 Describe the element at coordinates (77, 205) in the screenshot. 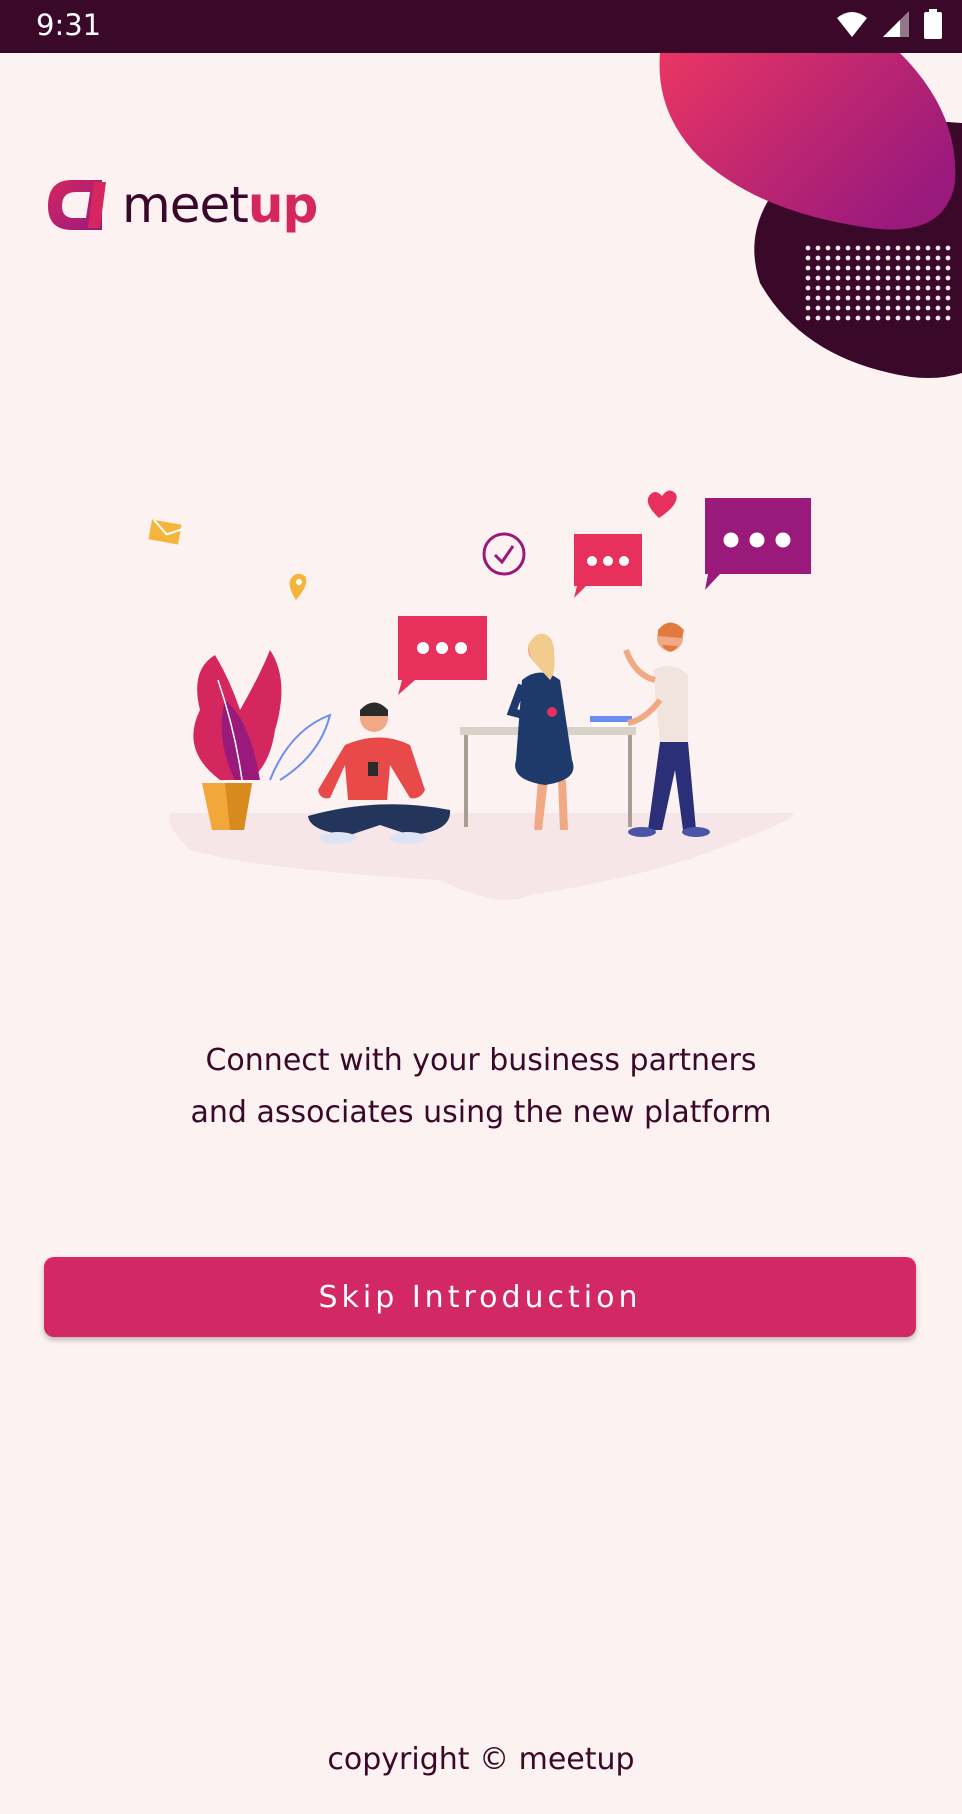

I see `meetup-logo-mark-icon` at that location.